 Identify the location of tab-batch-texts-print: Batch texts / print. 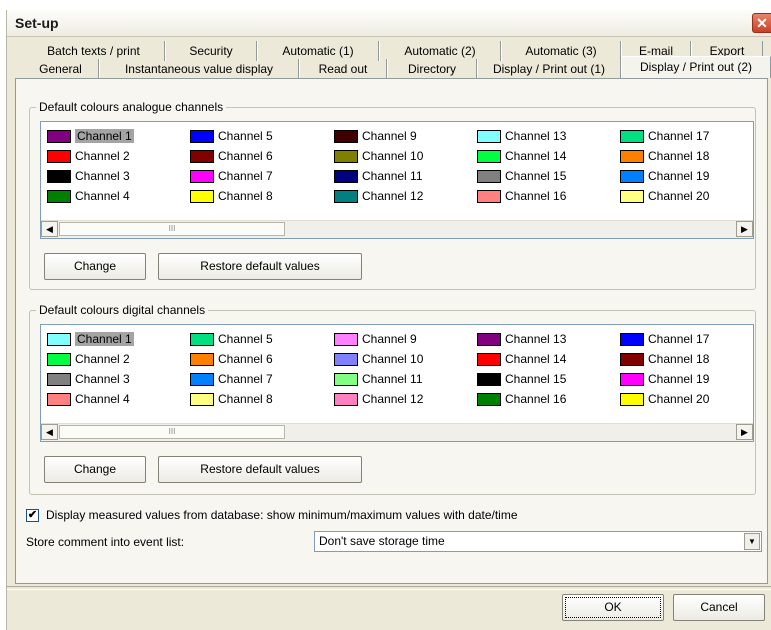
(94, 51).